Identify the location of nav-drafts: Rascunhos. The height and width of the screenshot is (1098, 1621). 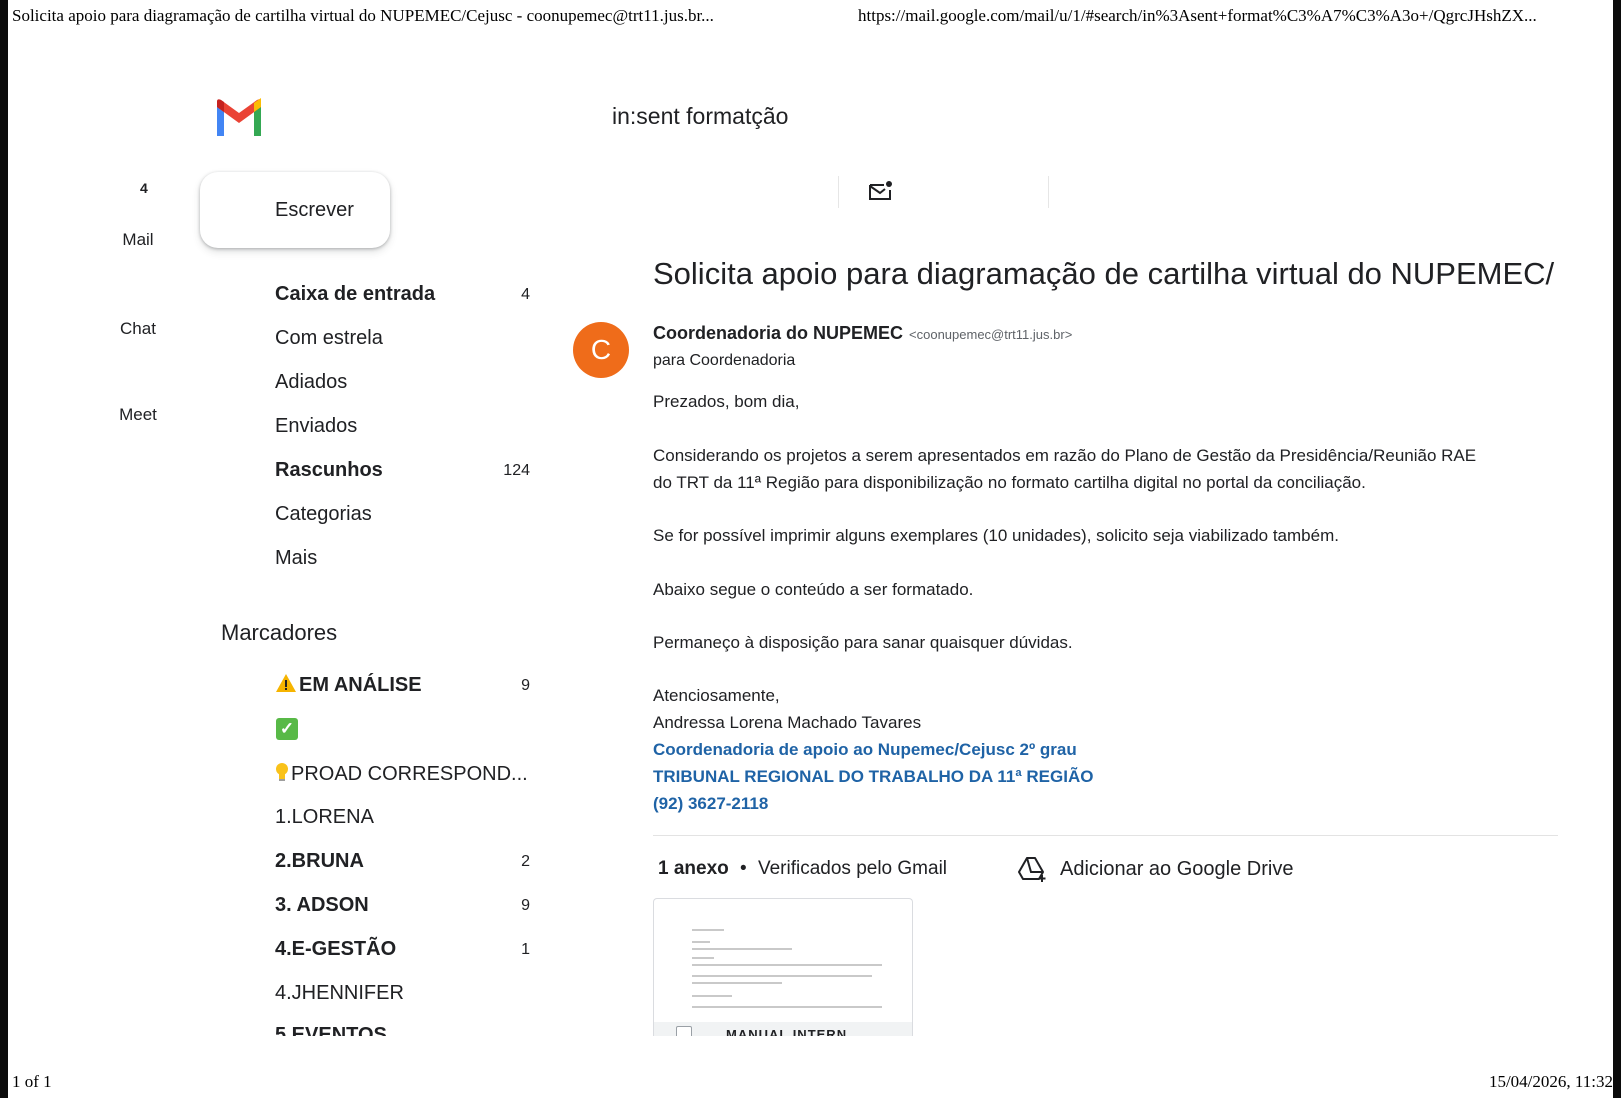
(329, 470).